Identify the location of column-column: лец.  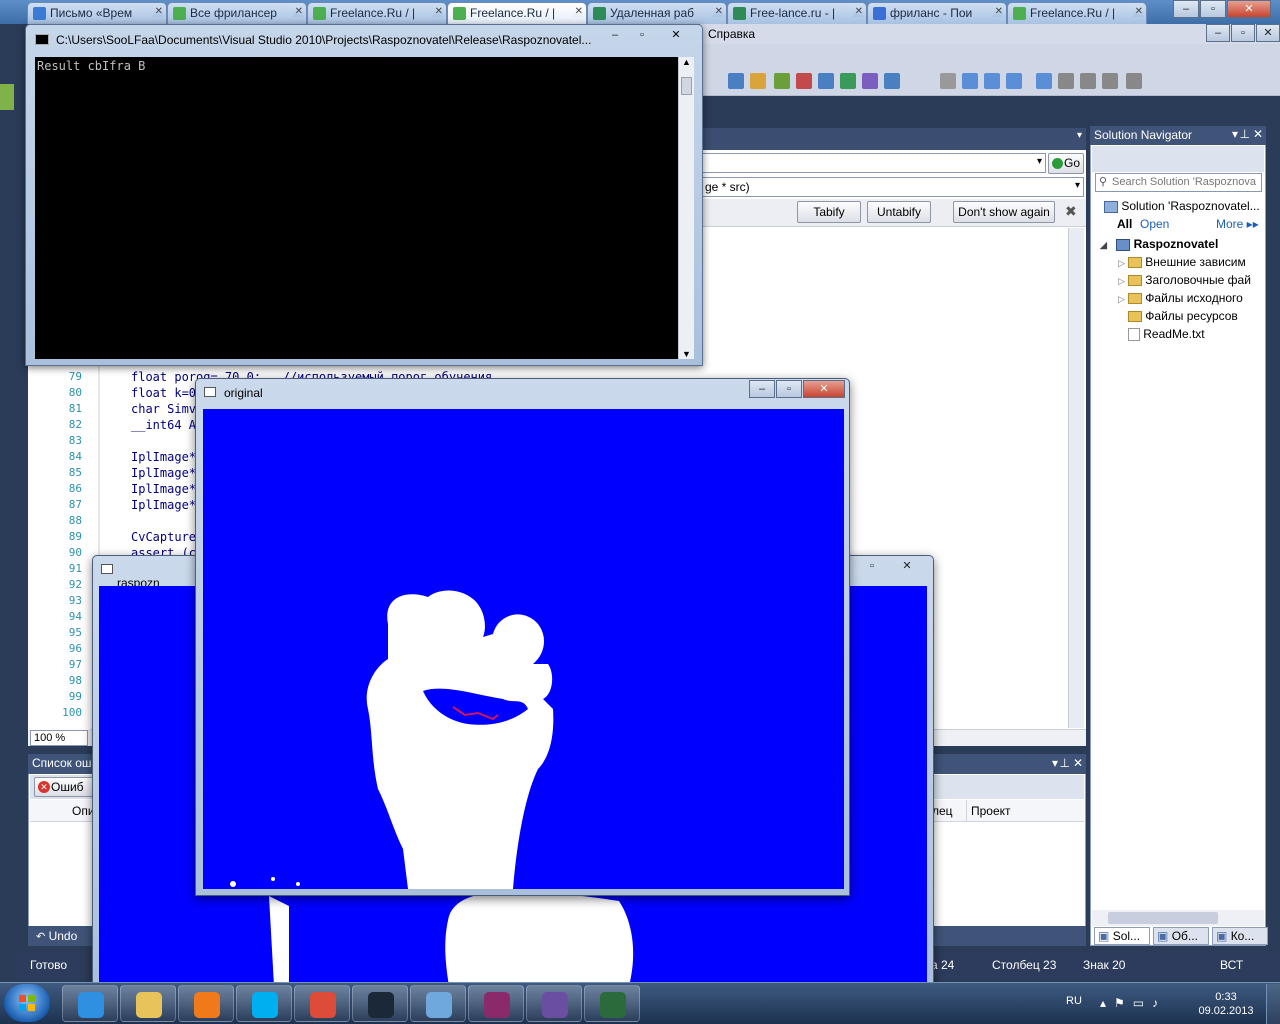
(942, 811).